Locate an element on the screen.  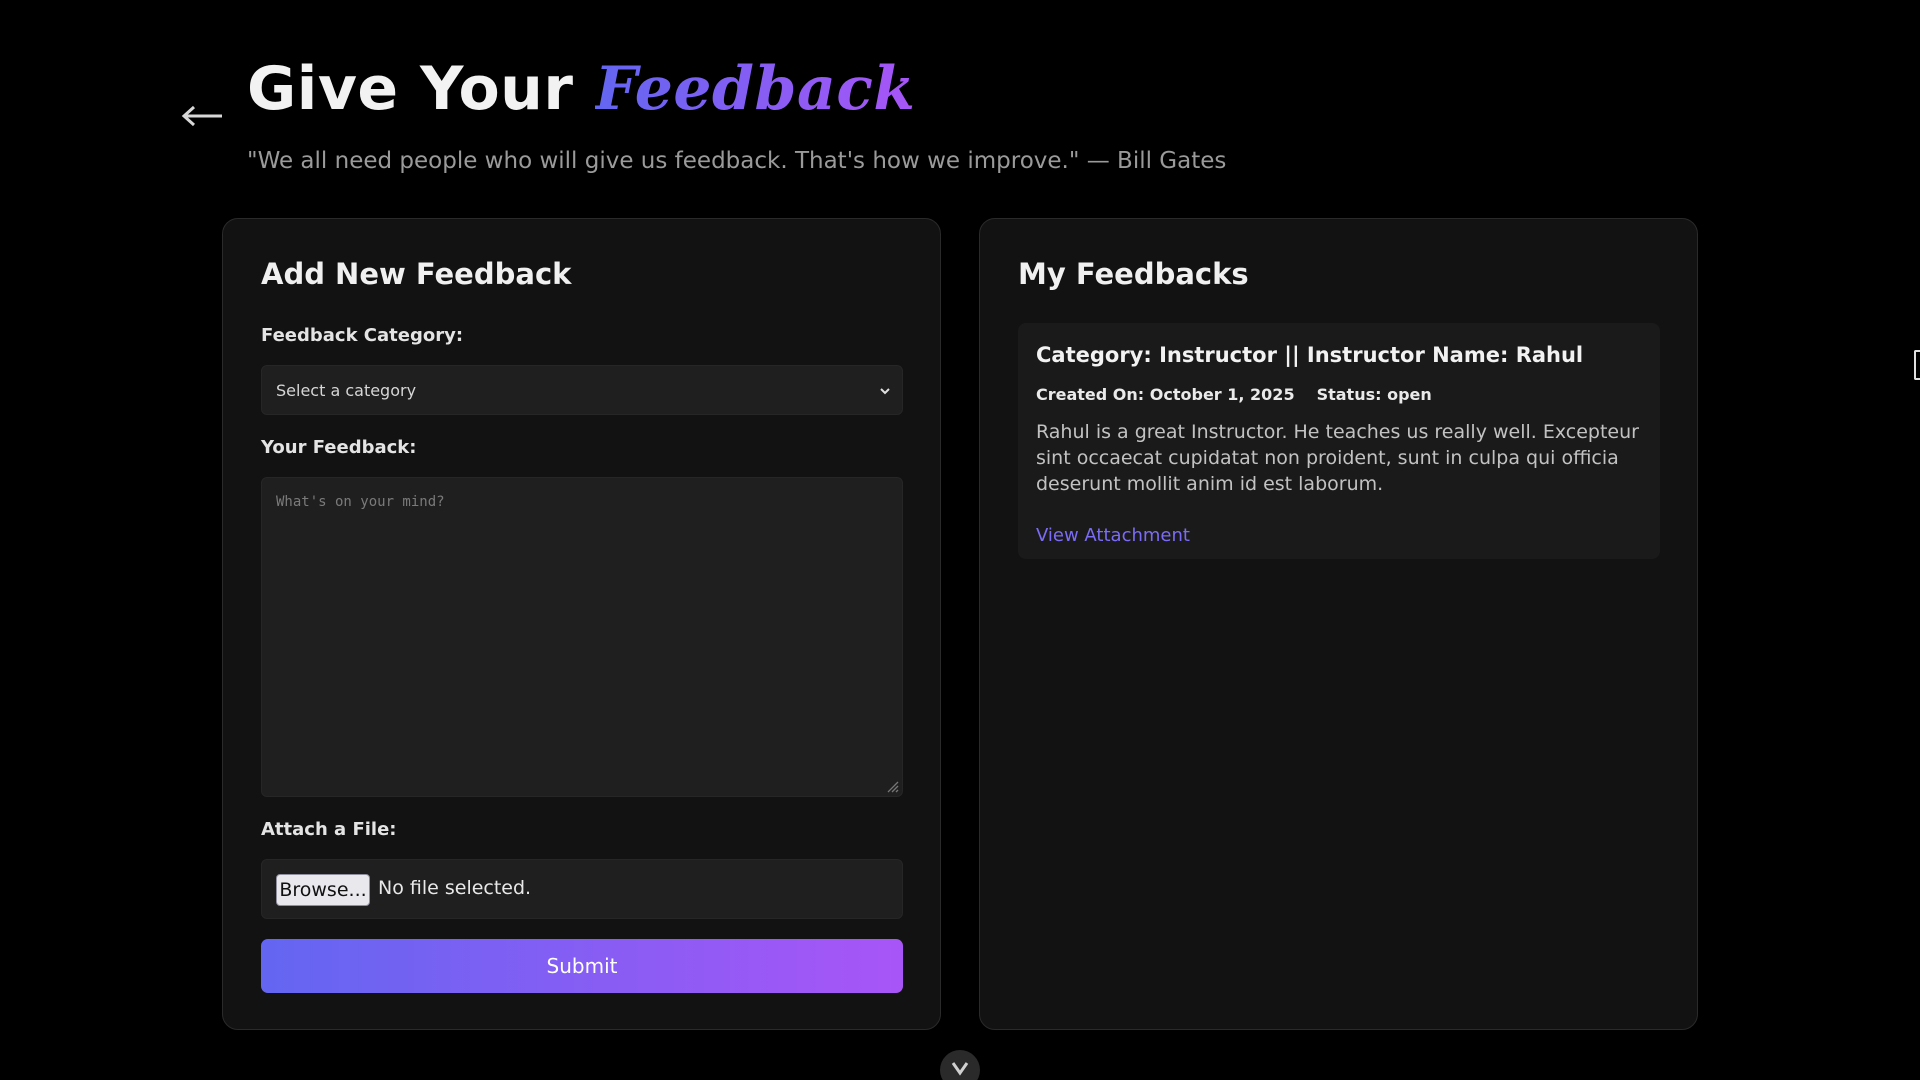
my-feedbacks-title: My Feedbacks is located at coordinates (1133, 274).